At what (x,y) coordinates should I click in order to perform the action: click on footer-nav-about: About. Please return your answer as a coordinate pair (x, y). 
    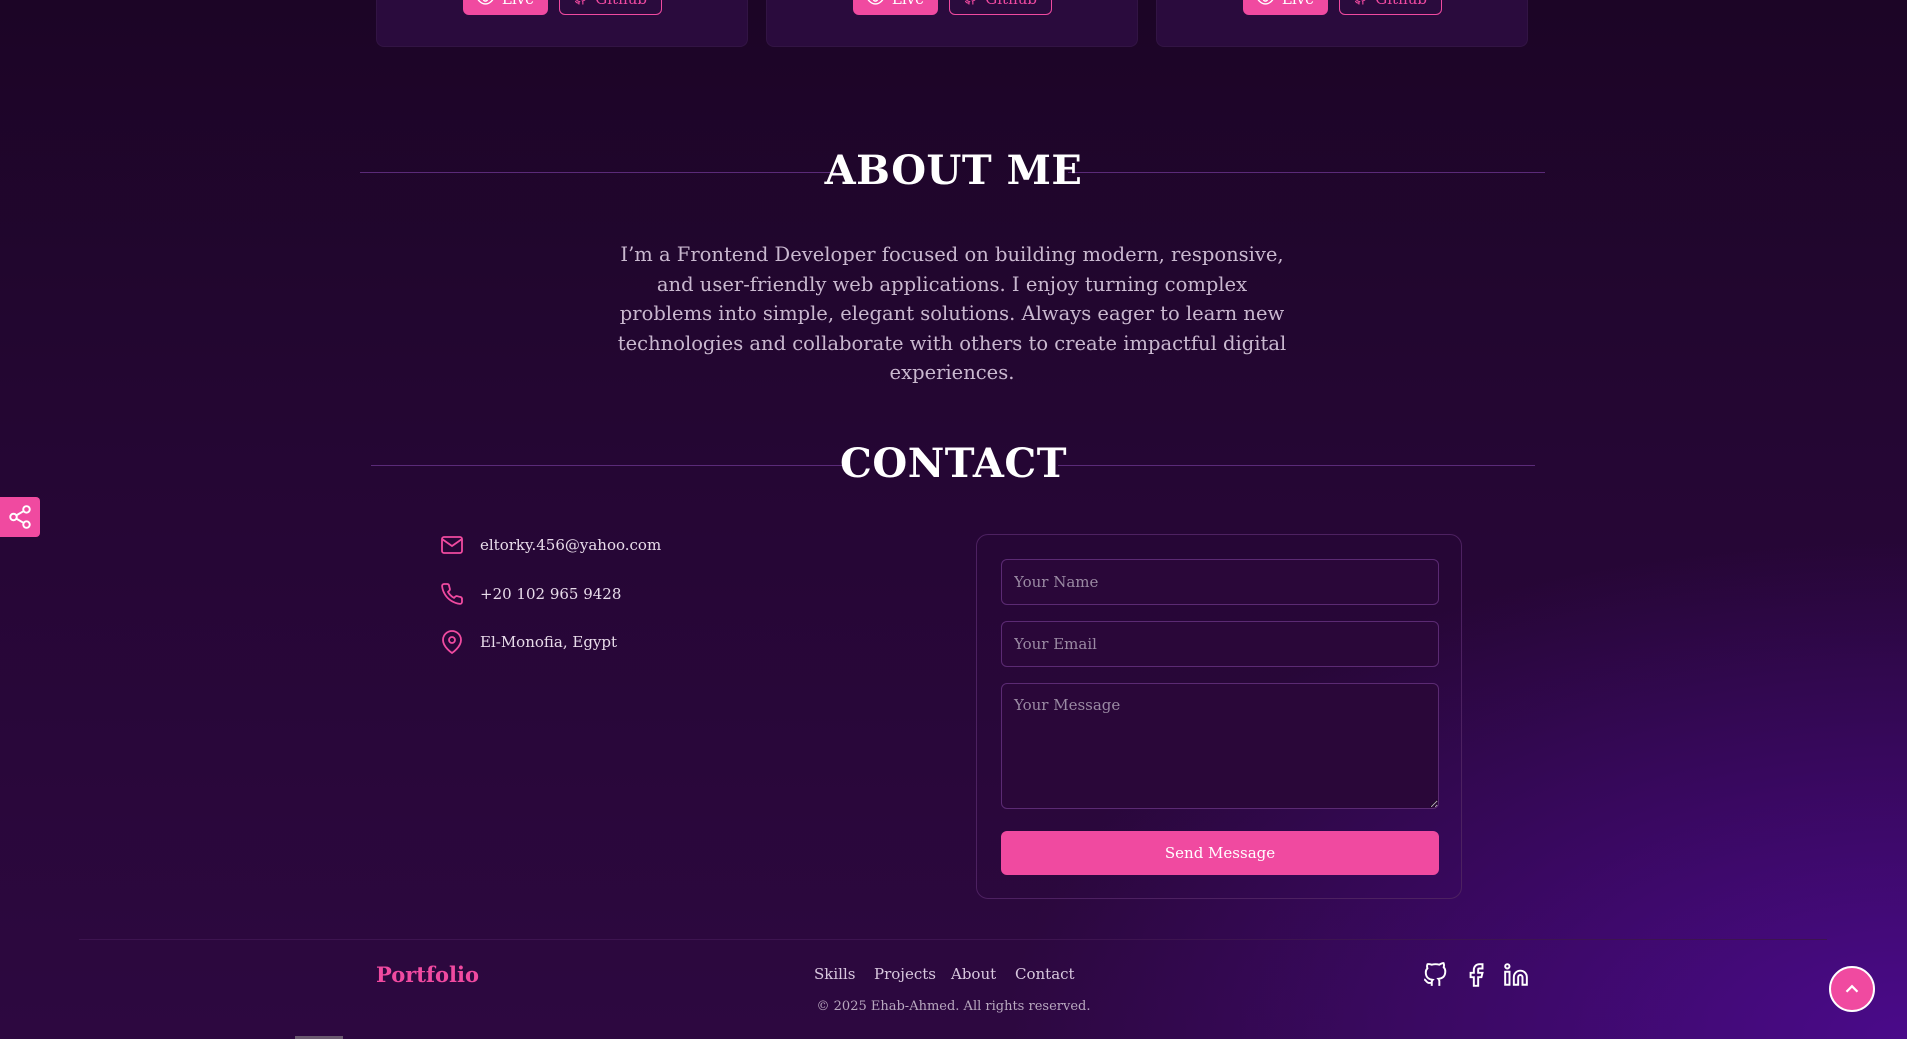
    Looking at the image, I should click on (973, 974).